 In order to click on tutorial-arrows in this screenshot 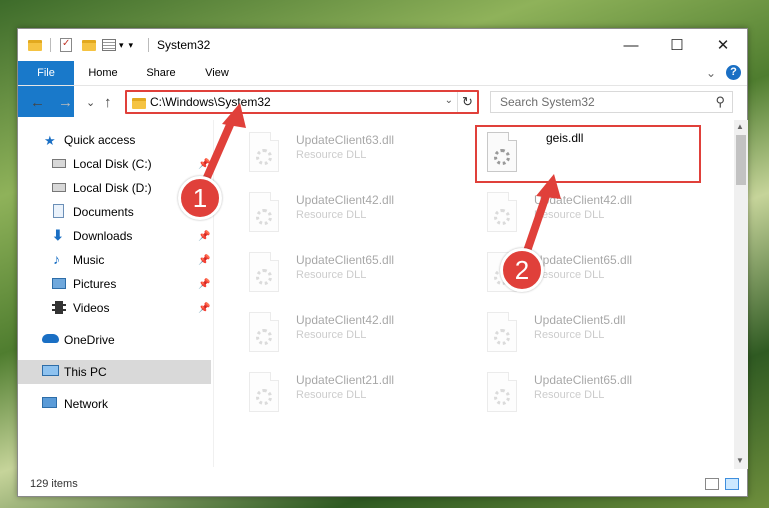, I will do `click(381, 182)`.